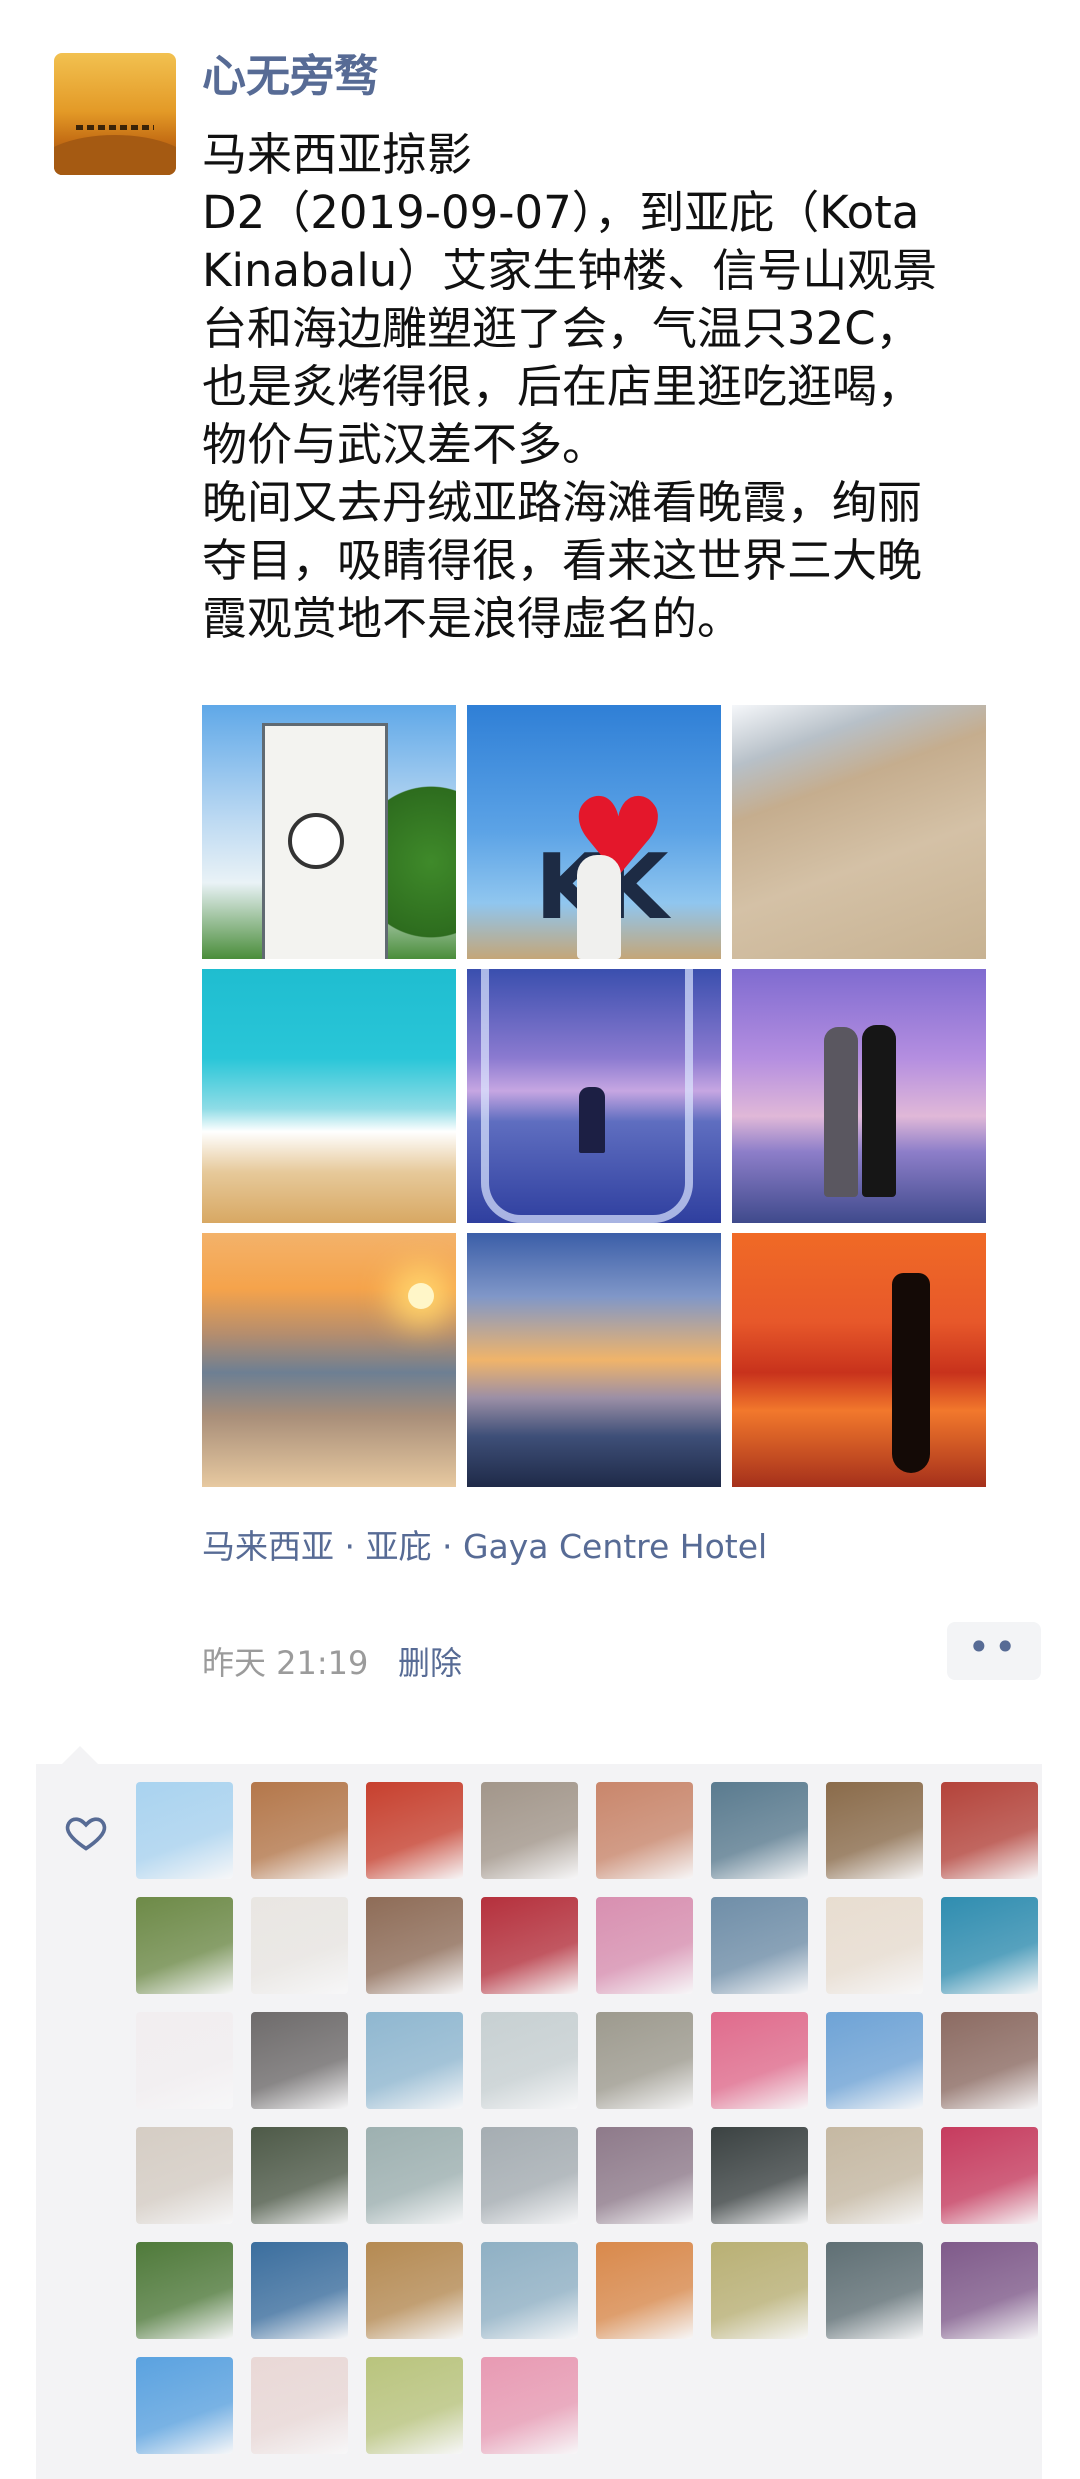  I want to click on i-love-kk-sign-photo: KK ♥, so click(594, 832).